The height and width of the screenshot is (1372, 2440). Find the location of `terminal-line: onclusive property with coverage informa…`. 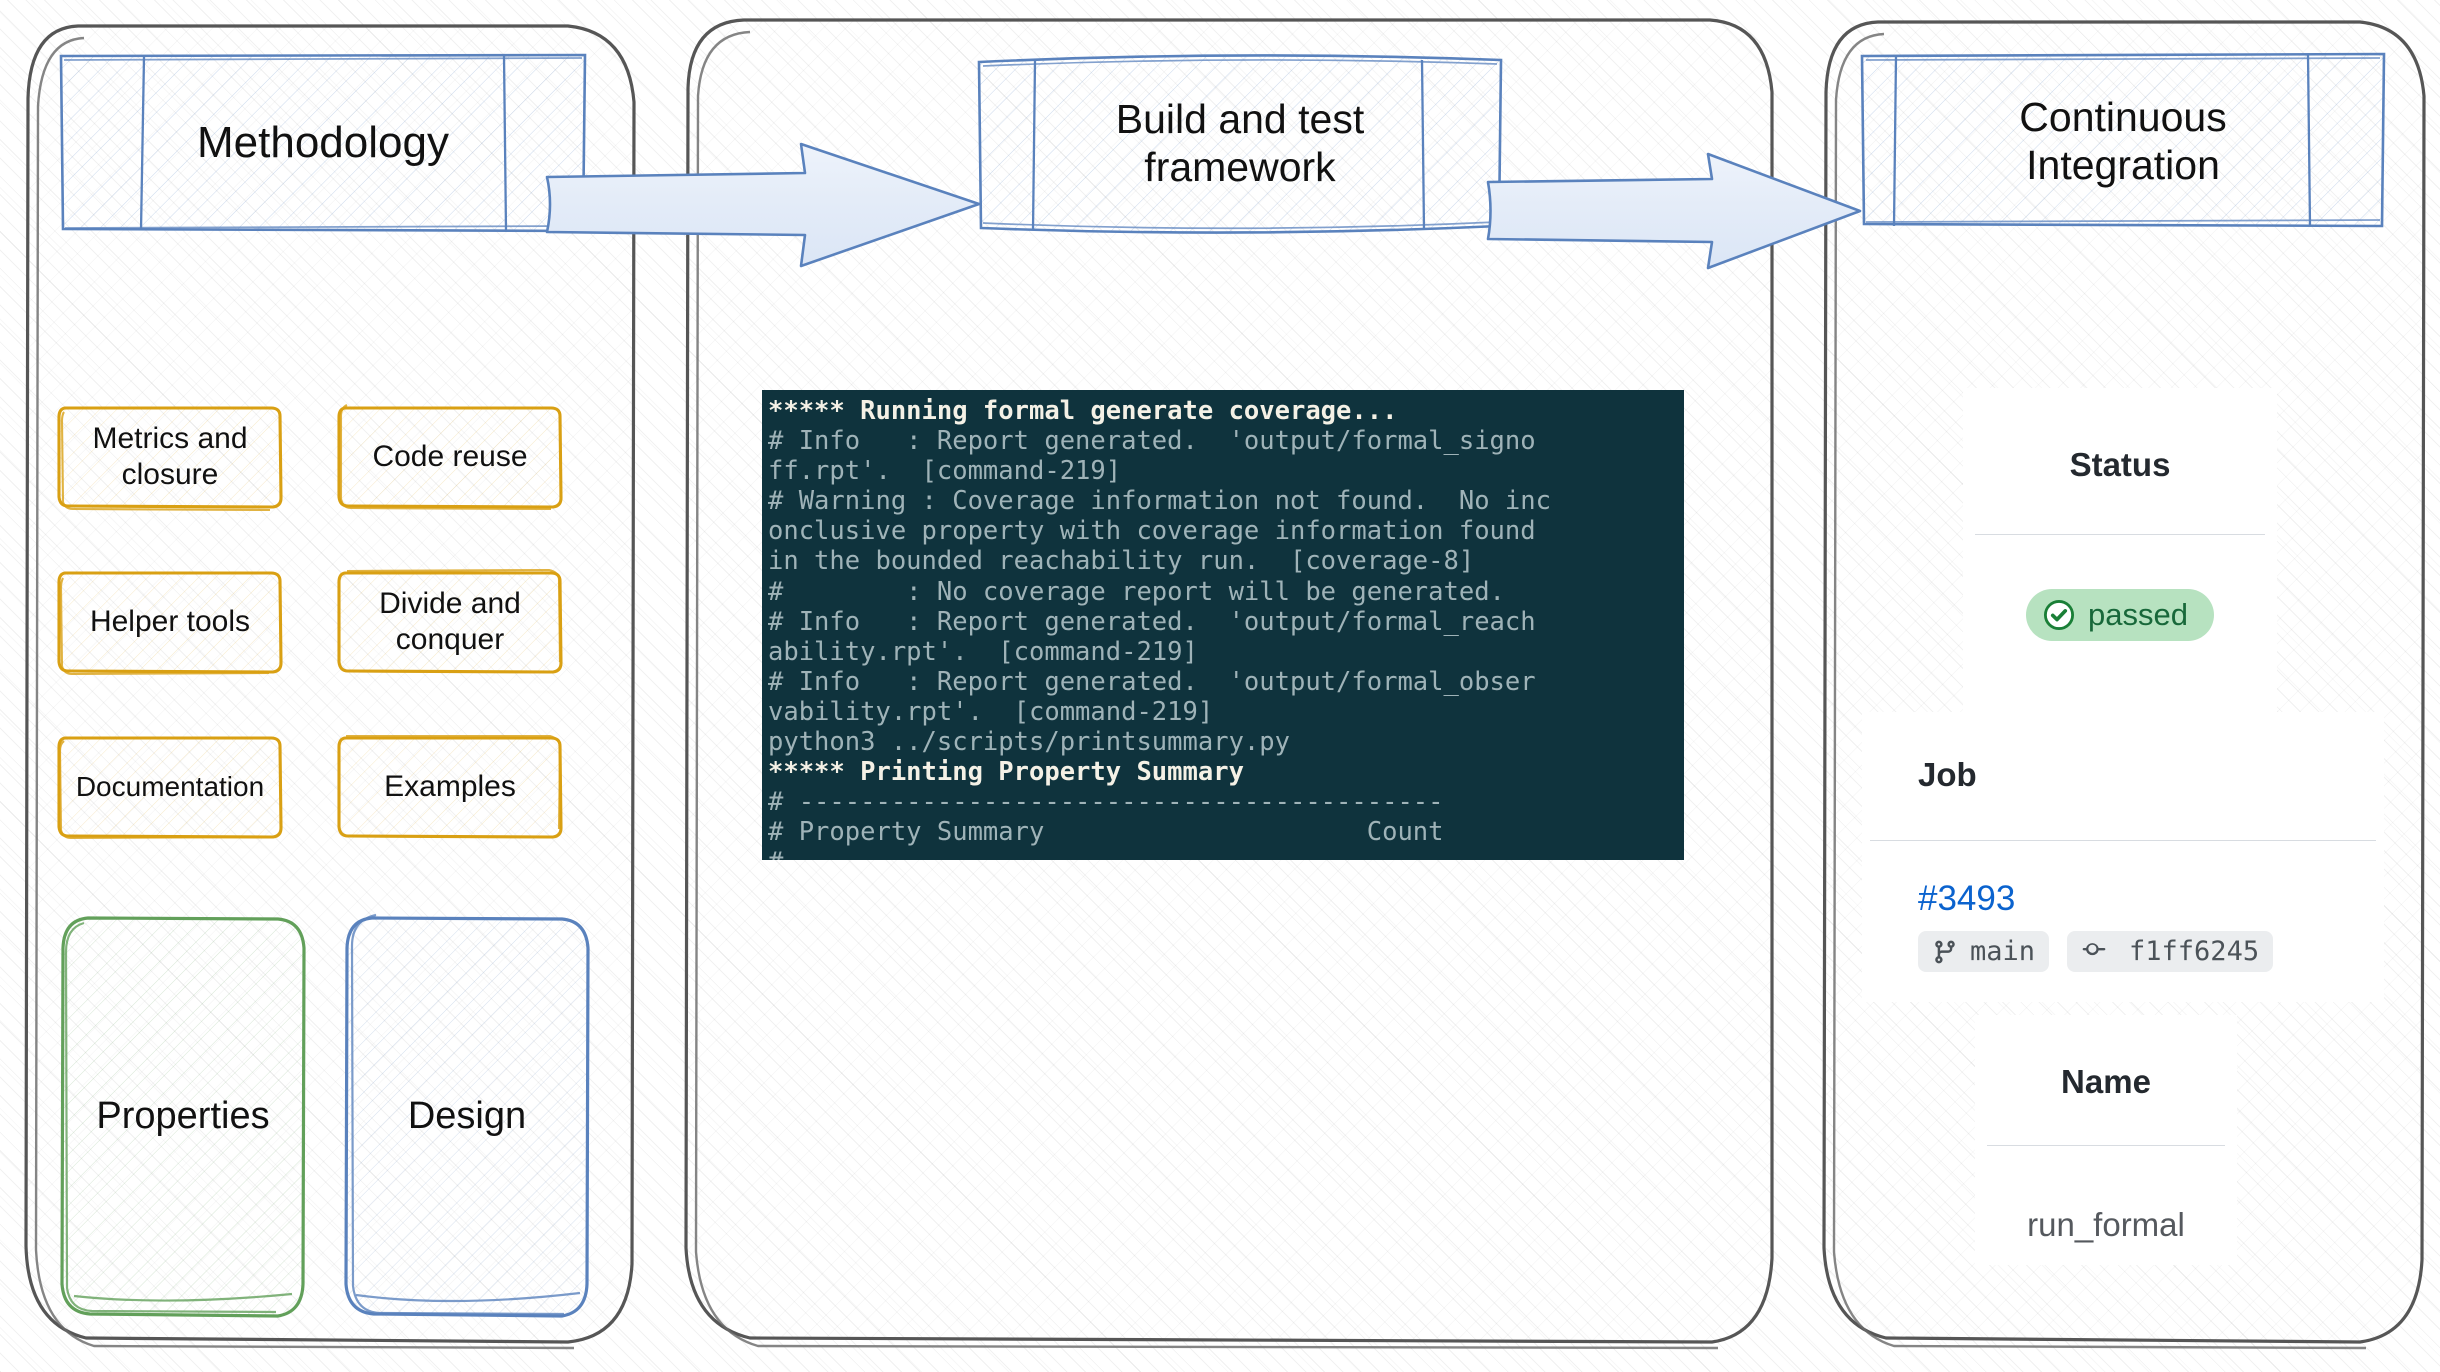

terminal-line: onclusive property with coverage informa… is located at coordinates (1152, 531).